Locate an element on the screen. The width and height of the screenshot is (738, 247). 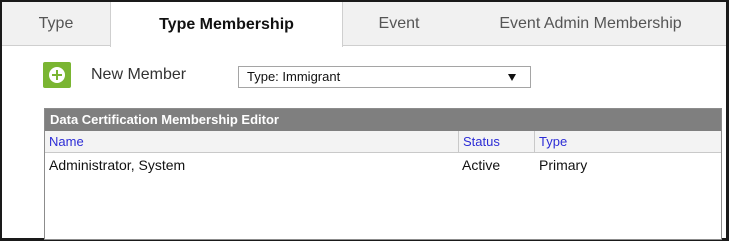
table-header: Name Status Type is located at coordinates (383, 142).